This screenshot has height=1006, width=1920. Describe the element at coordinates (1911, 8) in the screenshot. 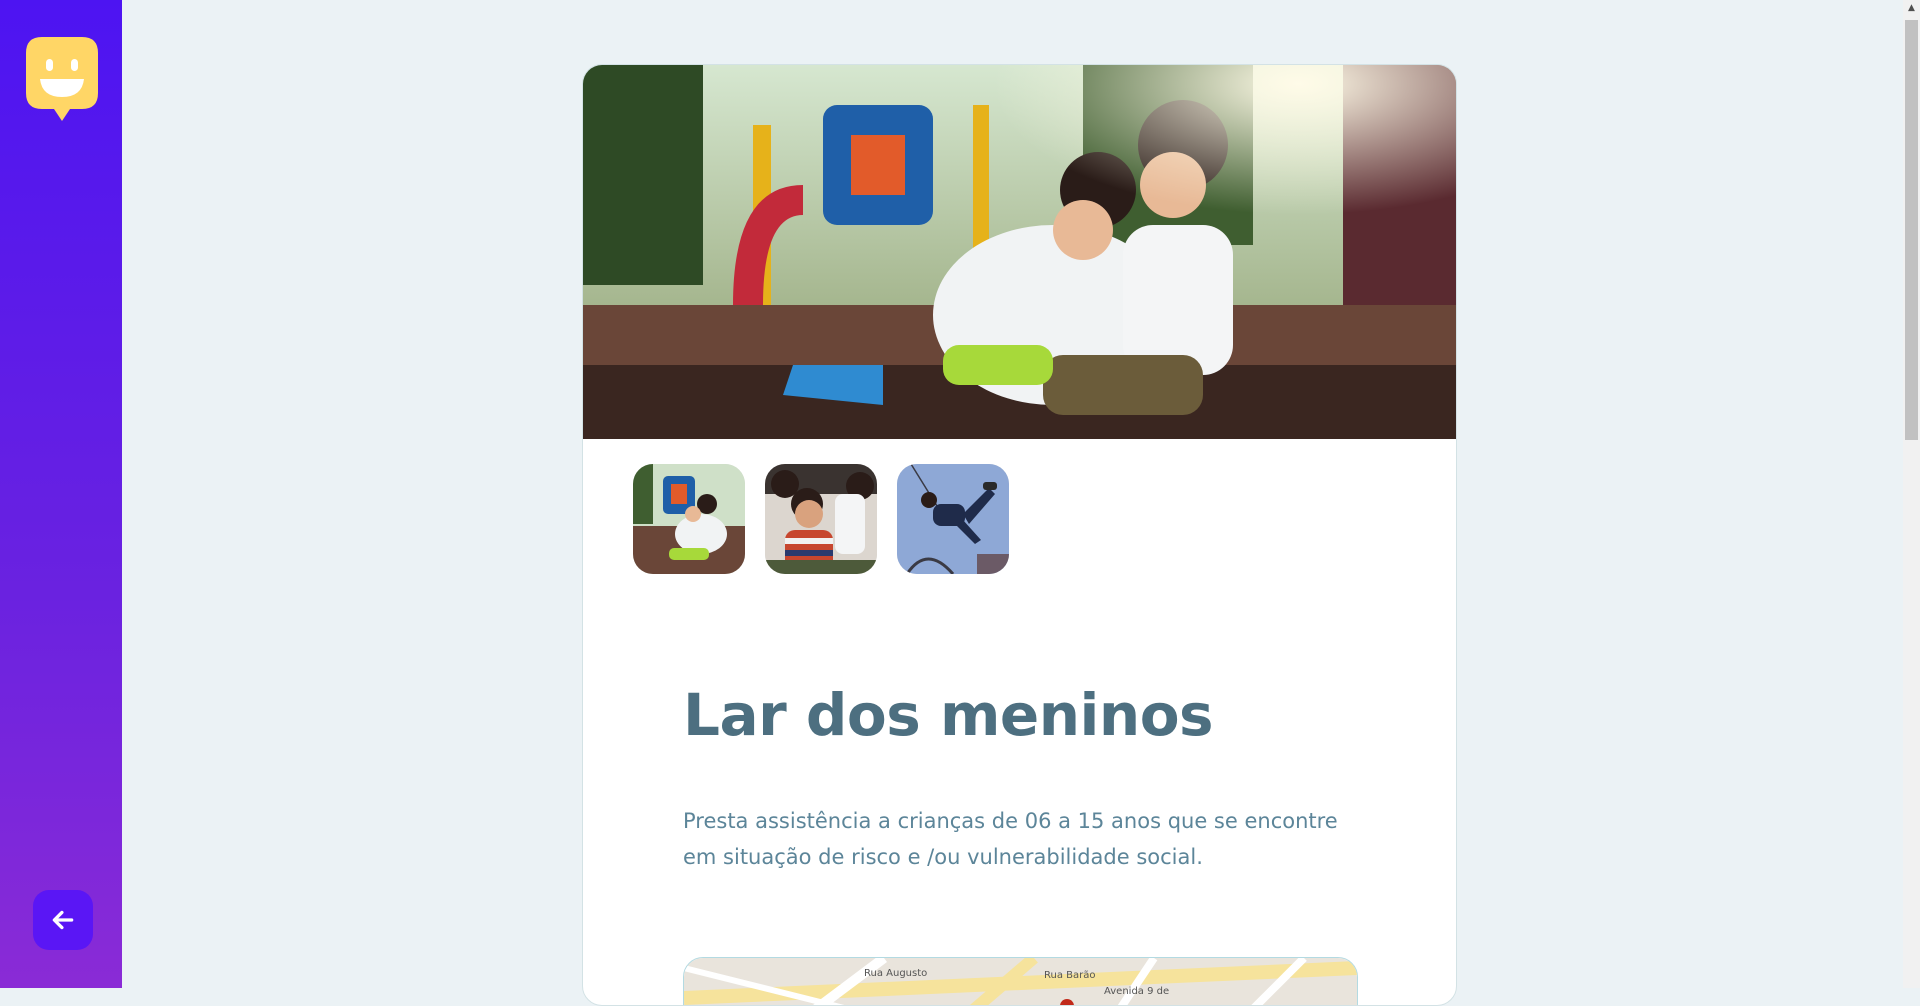

I see `scroll-up-arrow-icon: ▲` at that location.